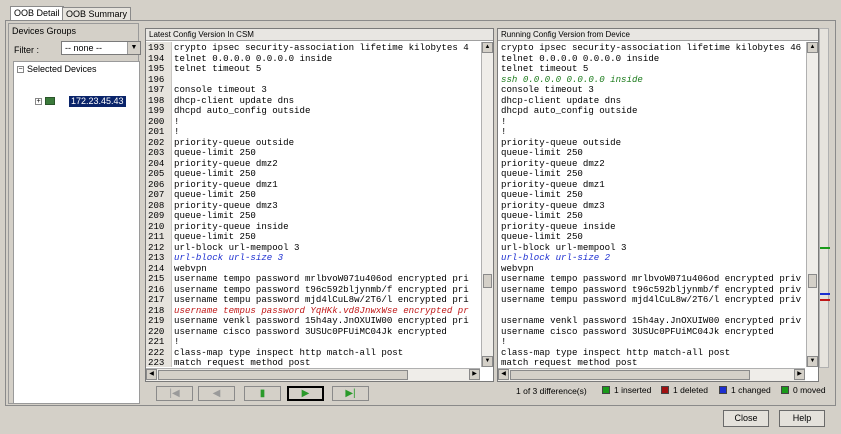  What do you see at coordinates (312, 111) in the screenshot?
I see `config-line: 199 dhcpd auto_config outside` at bounding box center [312, 111].